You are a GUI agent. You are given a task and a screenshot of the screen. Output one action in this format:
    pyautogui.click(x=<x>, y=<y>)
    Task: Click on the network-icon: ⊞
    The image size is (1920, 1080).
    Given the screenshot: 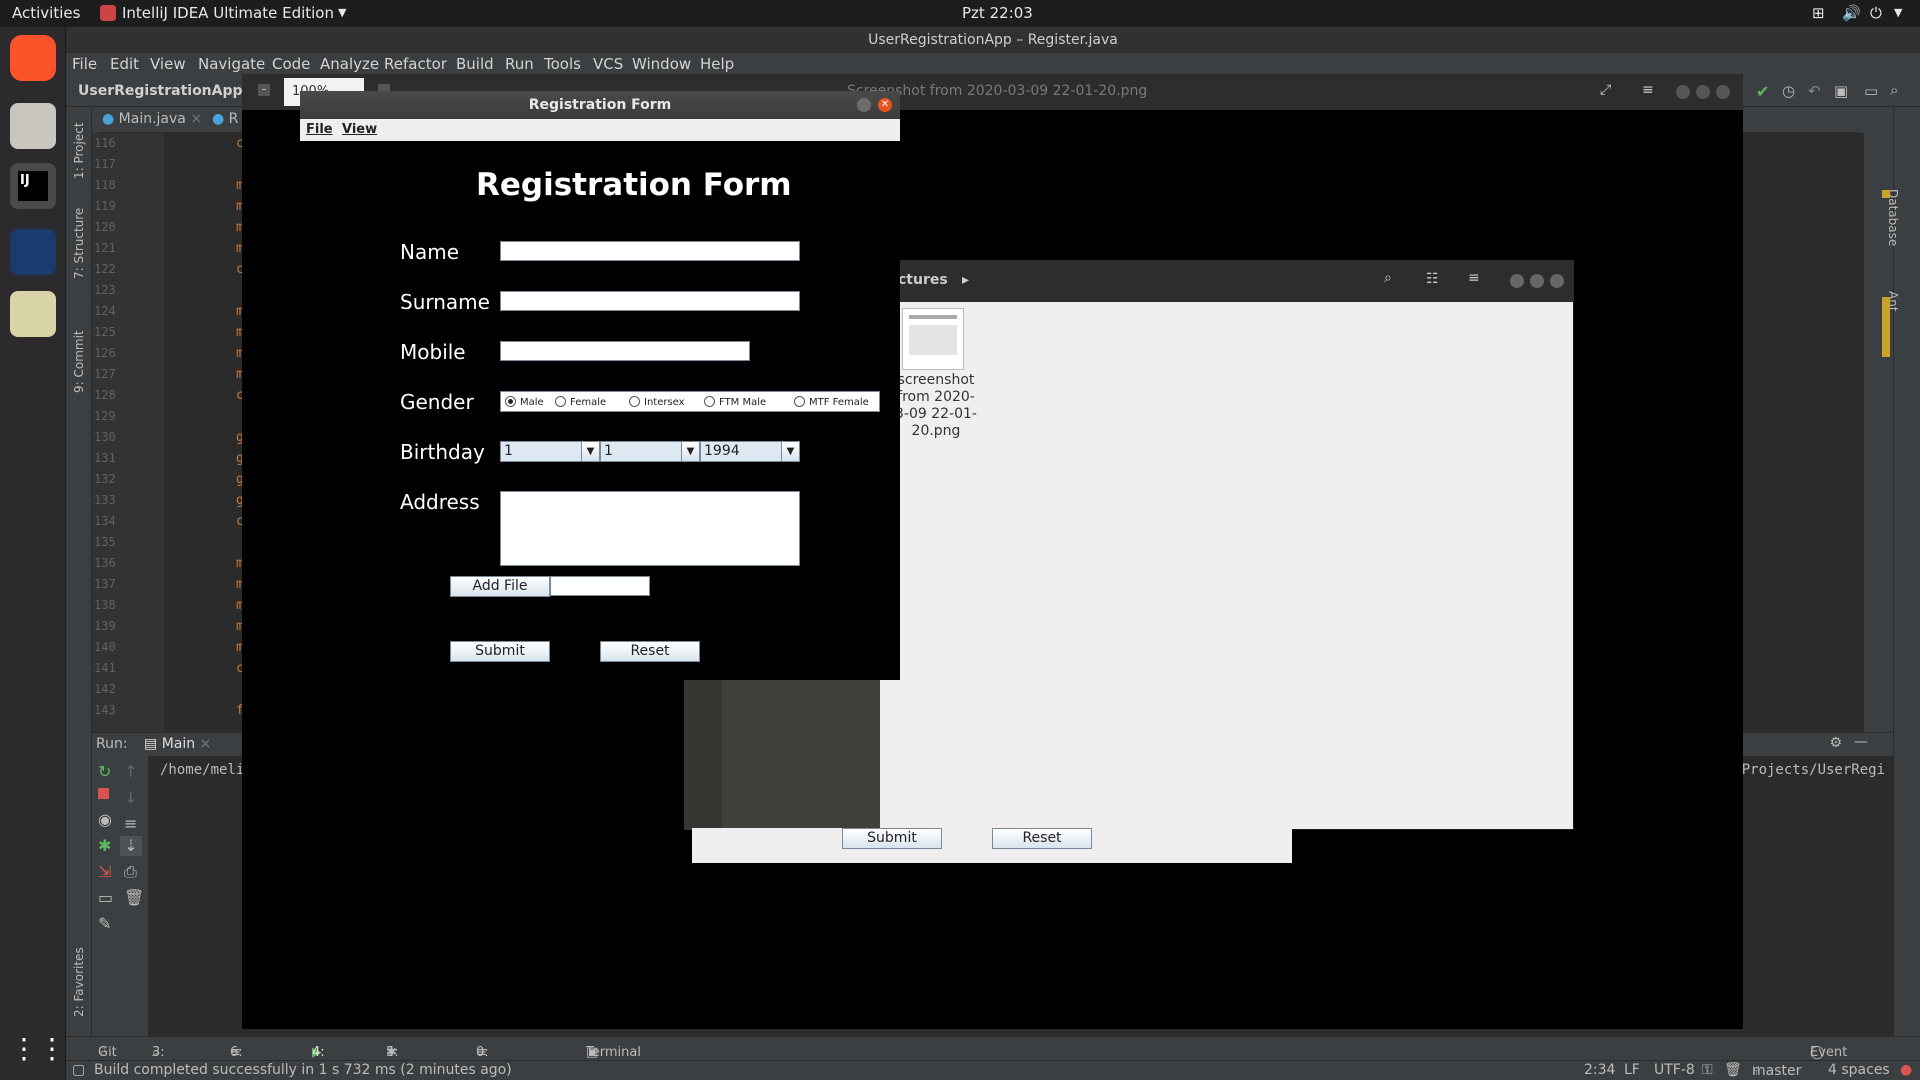 What is the action you would take?
    pyautogui.click(x=1818, y=13)
    